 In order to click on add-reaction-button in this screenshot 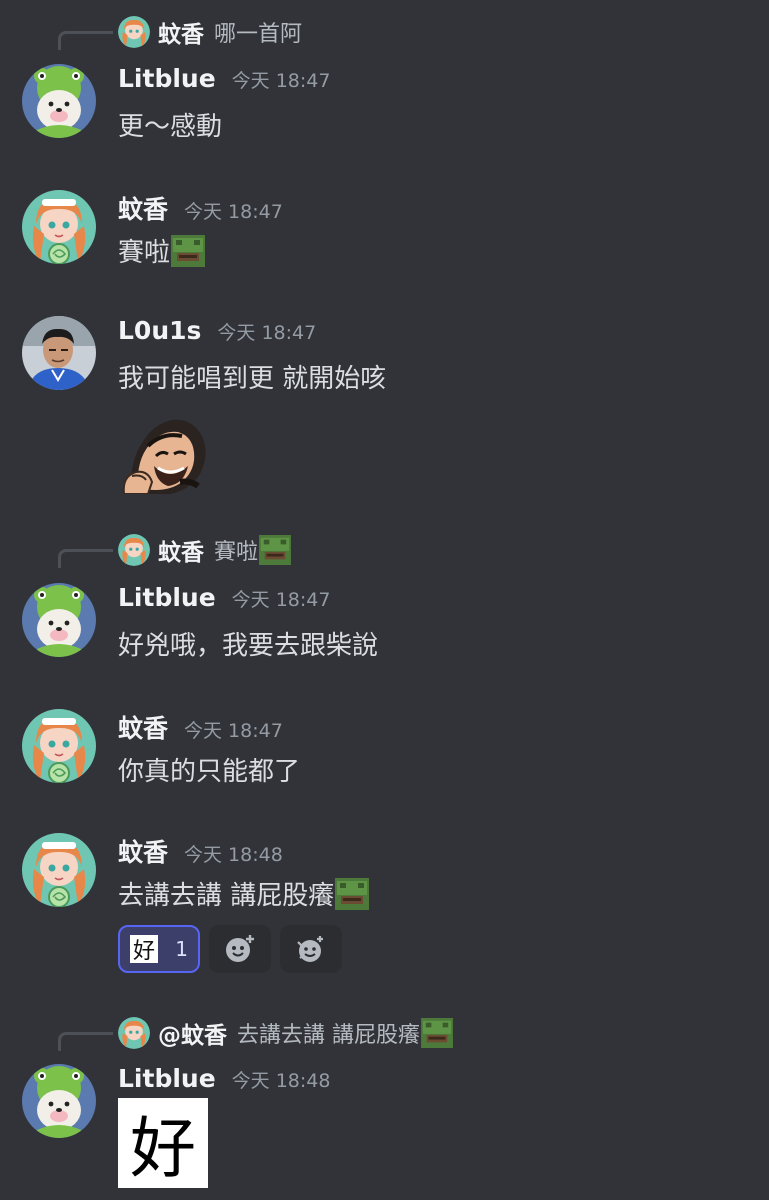, I will do `click(240, 949)`.